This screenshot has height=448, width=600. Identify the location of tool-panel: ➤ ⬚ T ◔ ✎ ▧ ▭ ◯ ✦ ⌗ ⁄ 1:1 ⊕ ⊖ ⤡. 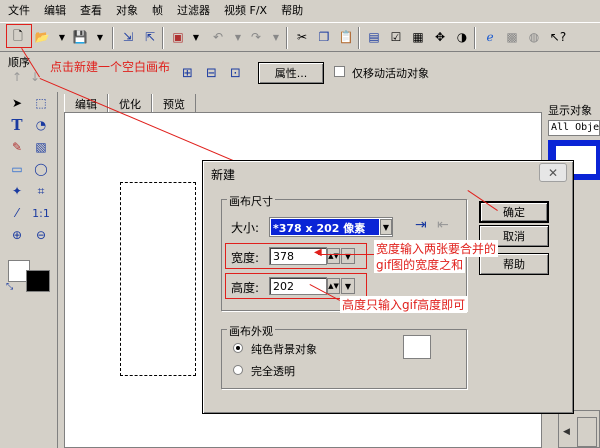
(29, 270).